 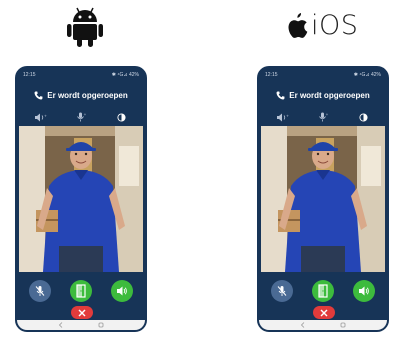 I want to click on ios-logo: iOS, so click(x=322, y=25).